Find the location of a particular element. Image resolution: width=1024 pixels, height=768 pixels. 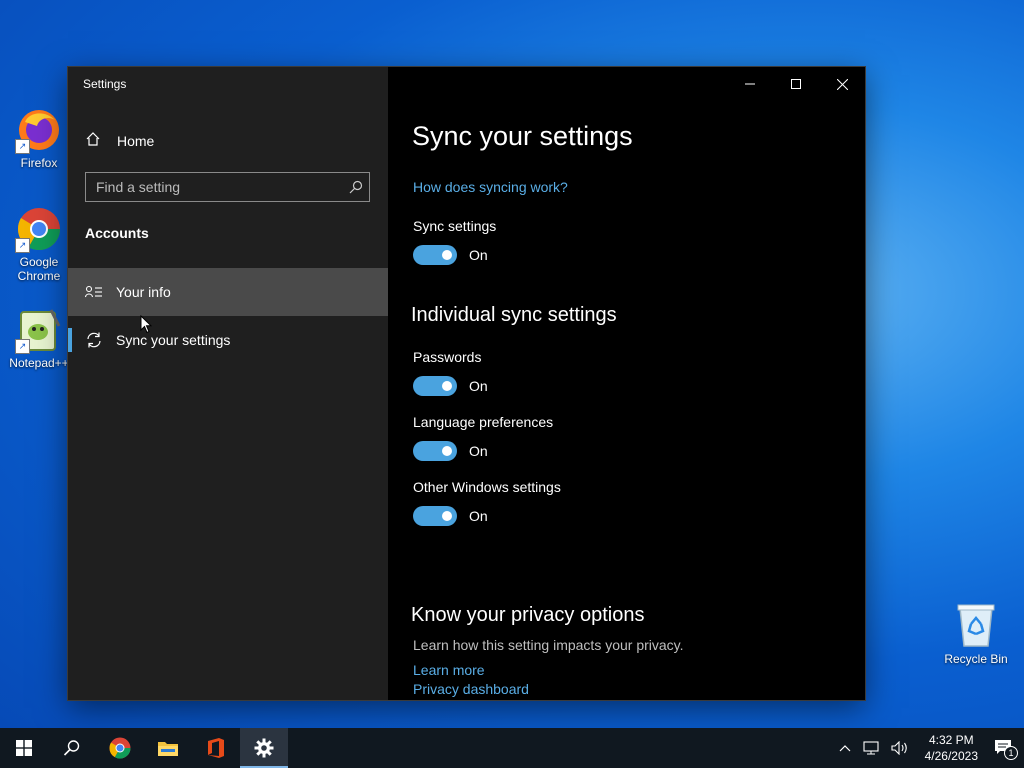

individual-sync-heading: Individual sync settings is located at coordinates (514, 315).